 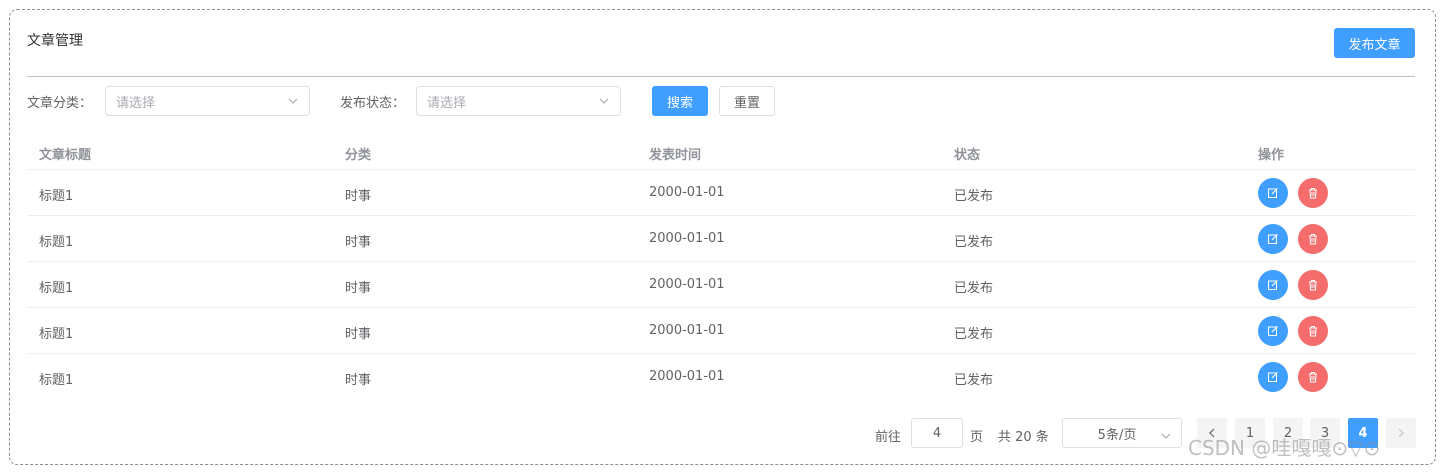 What do you see at coordinates (518, 101) in the screenshot?
I see `status-select: 请选择` at bounding box center [518, 101].